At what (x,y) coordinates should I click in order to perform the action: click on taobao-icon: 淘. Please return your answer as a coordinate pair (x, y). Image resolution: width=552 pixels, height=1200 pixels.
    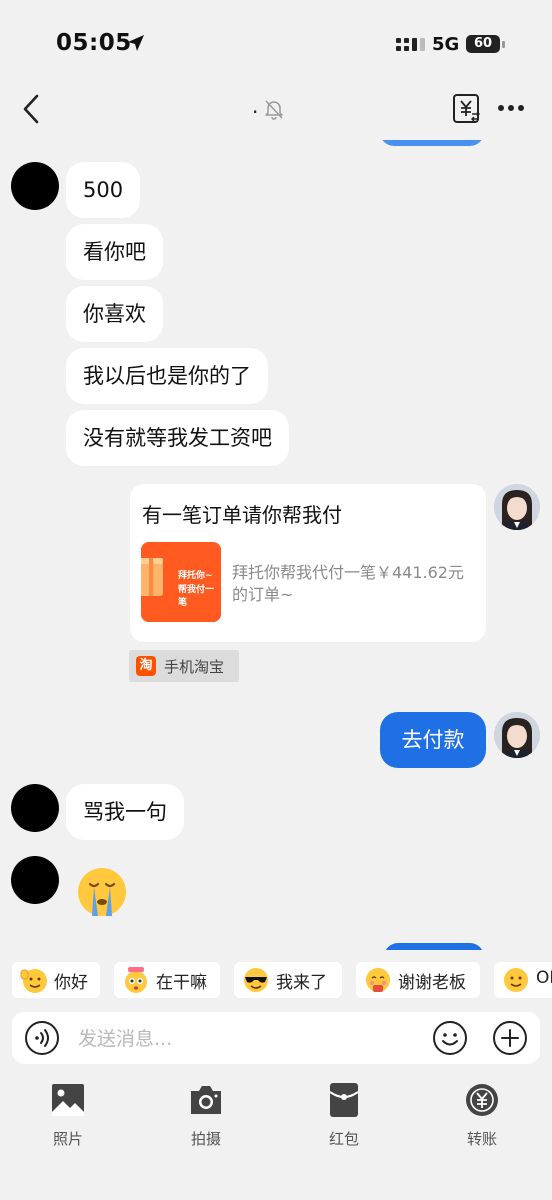
    Looking at the image, I should click on (146, 666).